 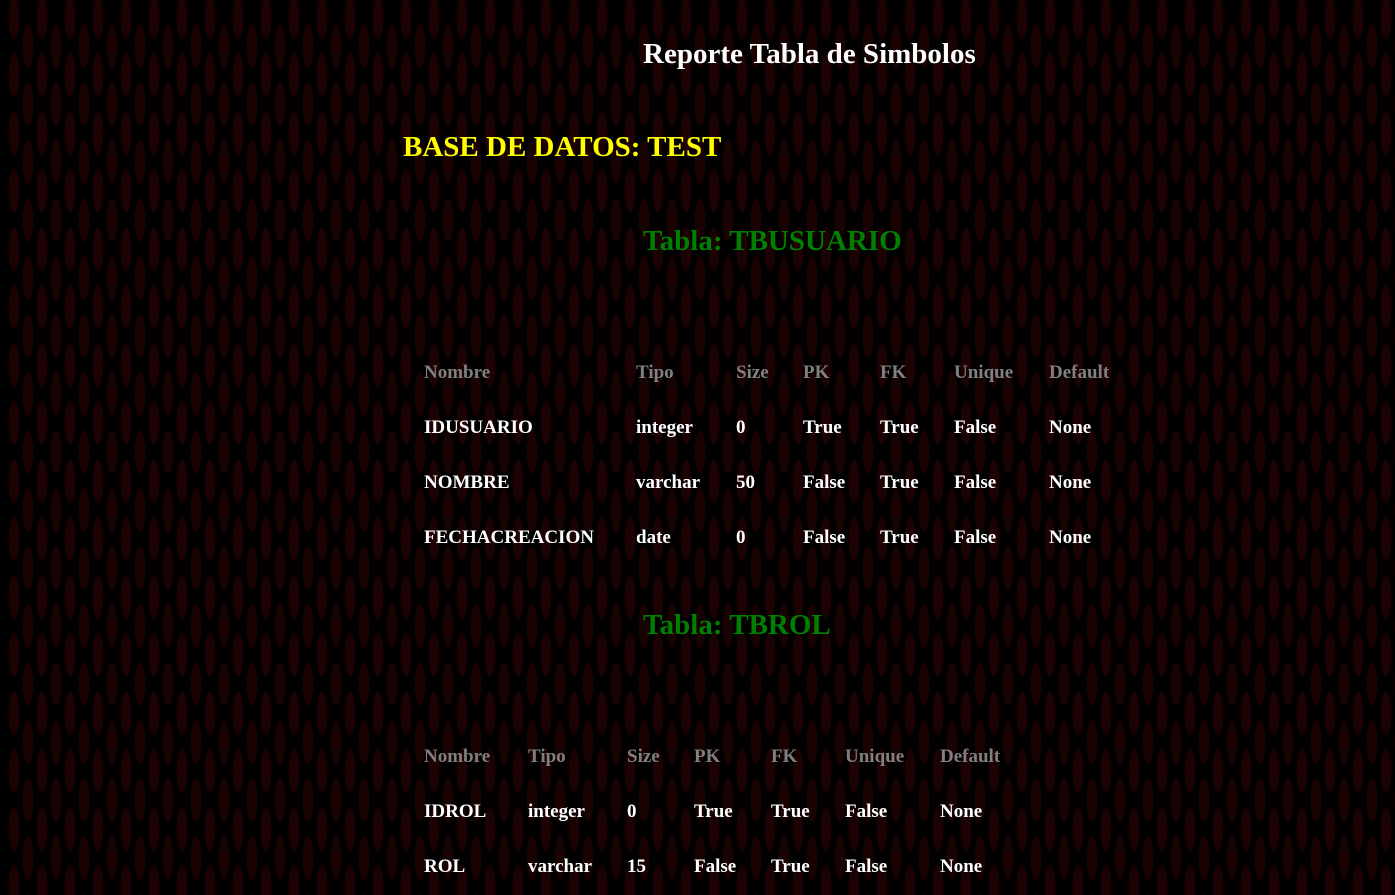 What do you see at coordinates (653, 537) in the screenshot?
I see `cell-tipo: date` at bounding box center [653, 537].